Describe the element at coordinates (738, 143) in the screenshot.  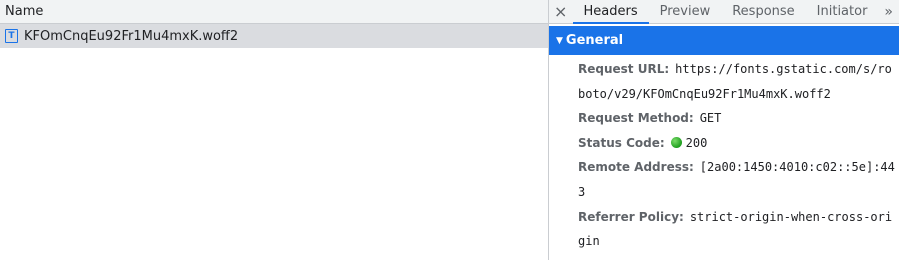
I see `status-code-row: Status Code: 200` at that location.